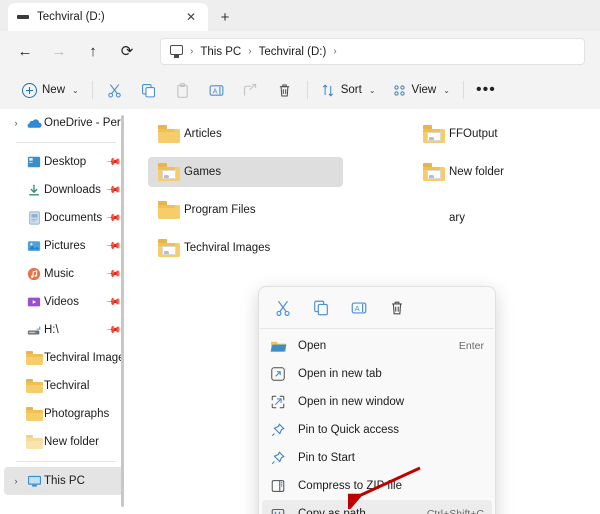 The width and height of the screenshot is (600, 514). I want to click on downloads-icon, so click(34, 190).